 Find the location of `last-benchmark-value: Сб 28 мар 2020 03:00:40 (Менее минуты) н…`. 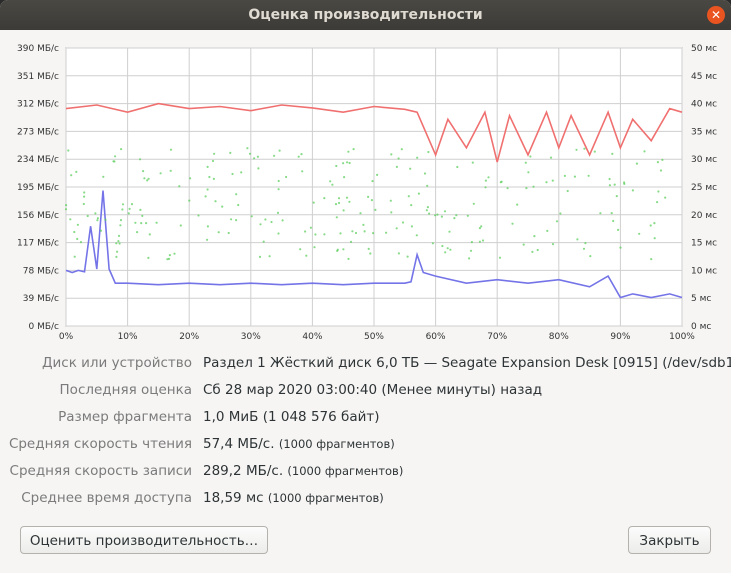

last-benchmark-value: Сб 28 мар 2020 03:00:40 (Менее минуты) н… is located at coordinates (373, 390).